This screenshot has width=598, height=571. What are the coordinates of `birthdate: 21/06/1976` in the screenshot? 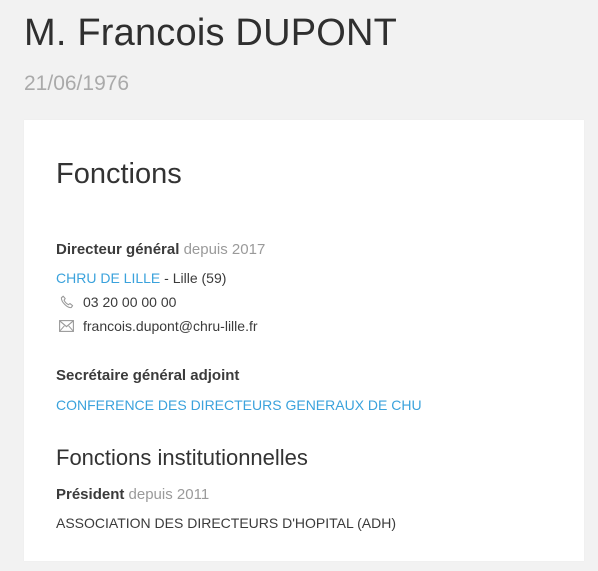 It's located at (77, 83).